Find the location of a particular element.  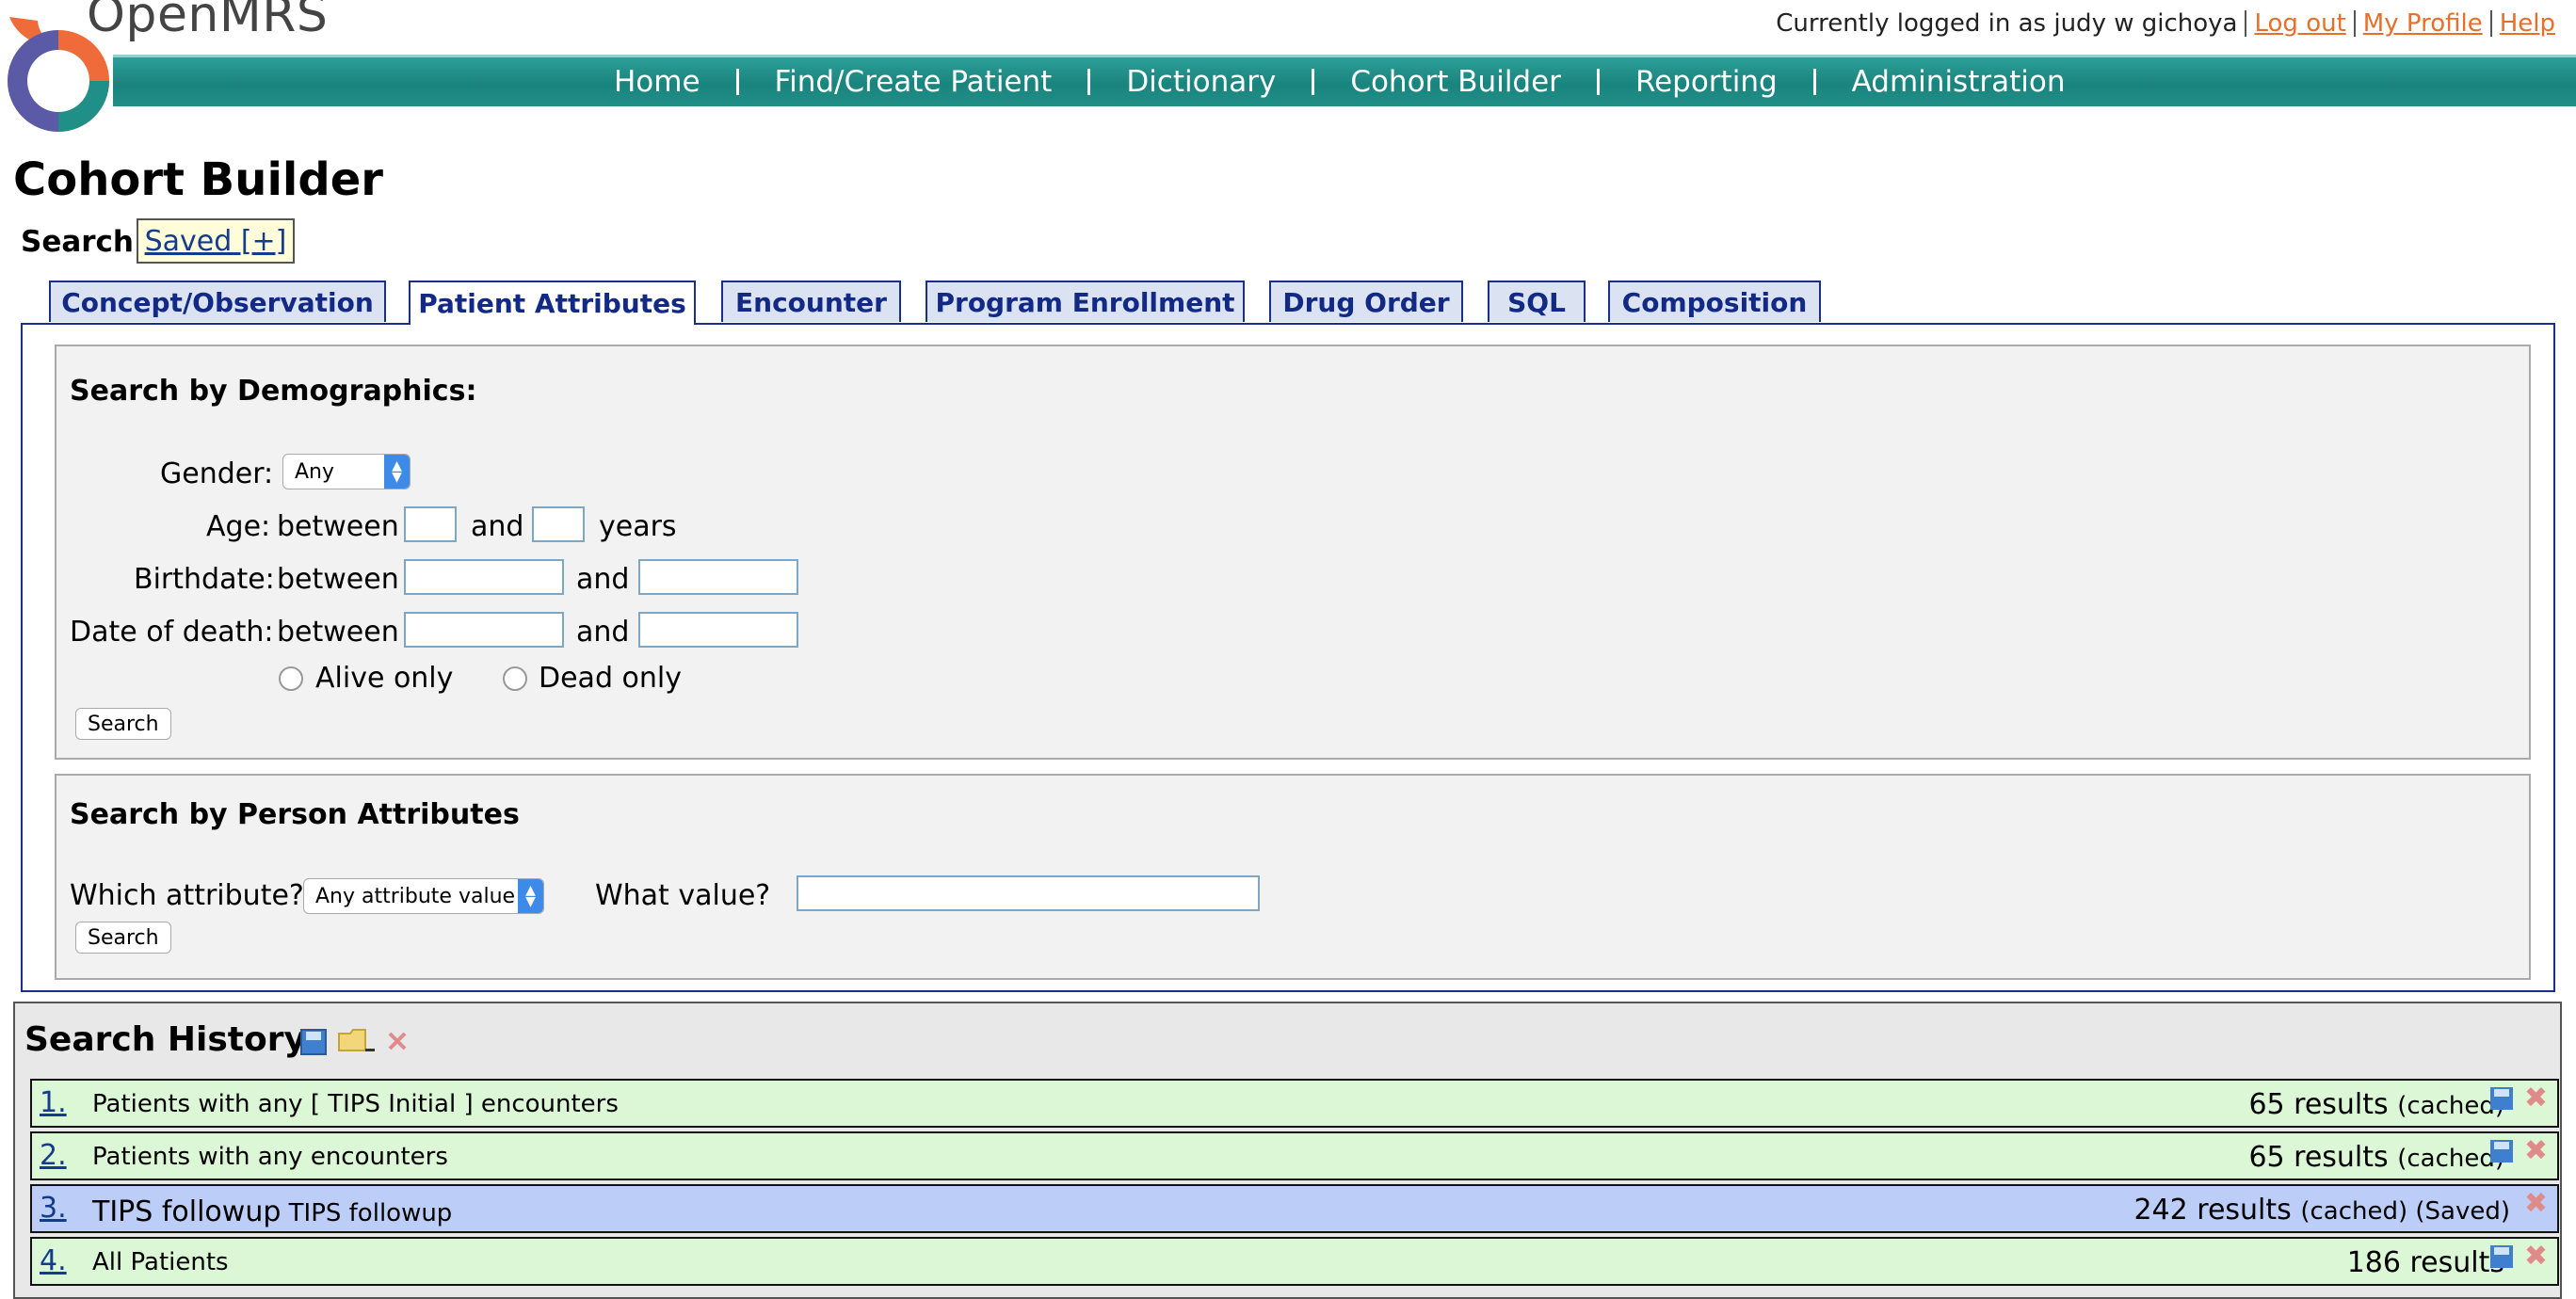

nav-item-cohort-builder: Cohort Builder is located at coordinates (1492, 82).